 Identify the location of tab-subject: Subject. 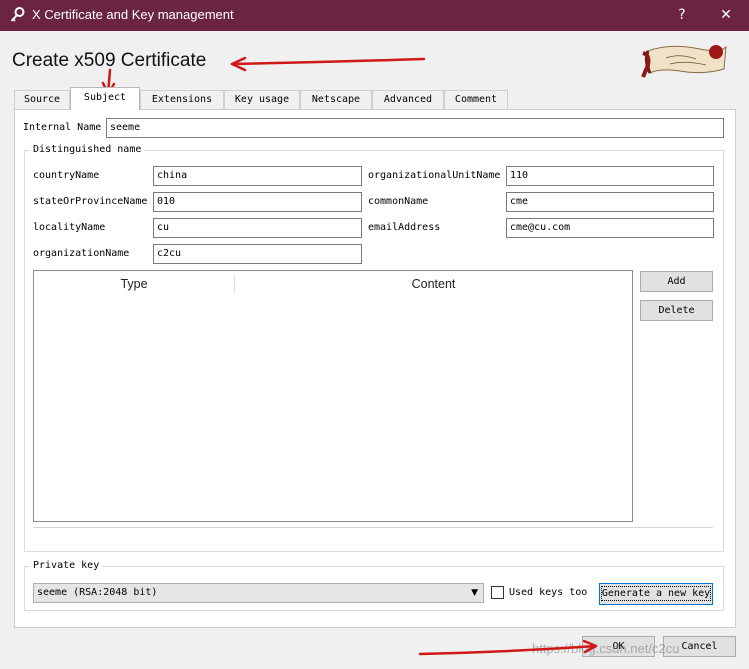
(105, 98).